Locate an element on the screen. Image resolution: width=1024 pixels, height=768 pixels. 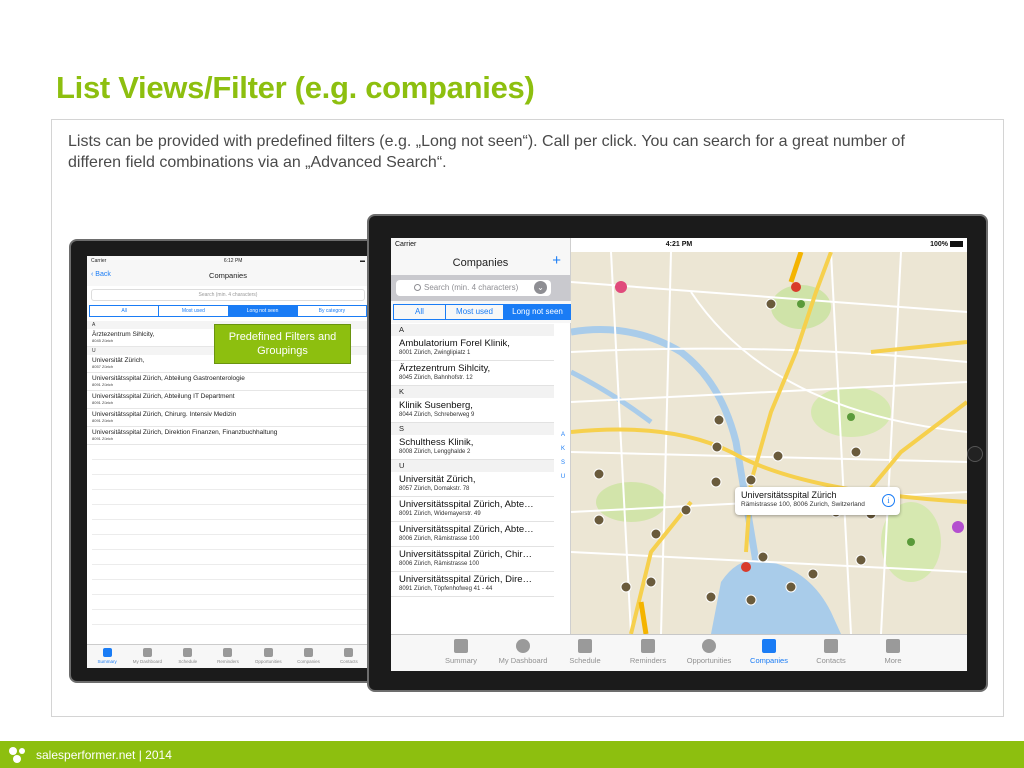
section-header: K is located at coordinates (472, 392).